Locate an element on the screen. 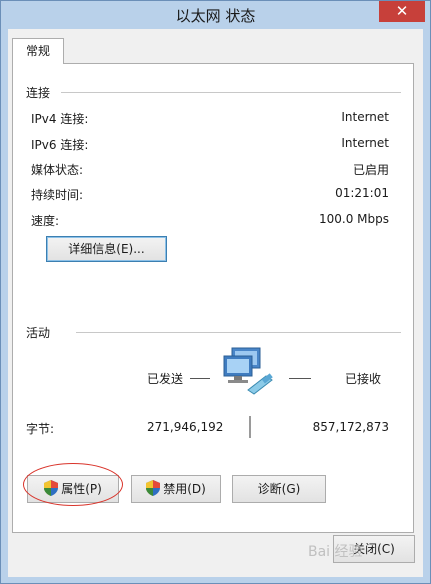  activity-group-divider is located at coordinates (238, 332).